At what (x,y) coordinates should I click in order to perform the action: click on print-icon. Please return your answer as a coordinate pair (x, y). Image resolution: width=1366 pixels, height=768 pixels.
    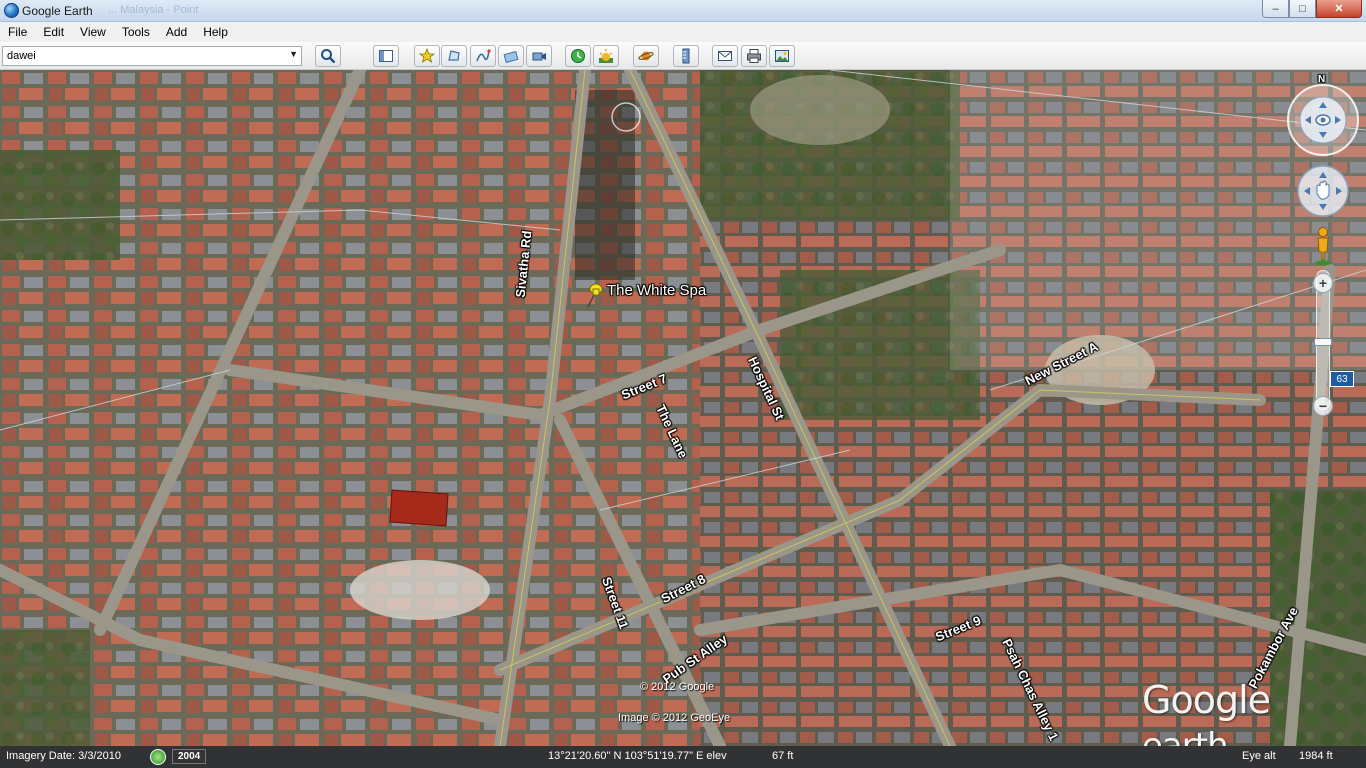
    Looking at the image, I should click on (754, 56).